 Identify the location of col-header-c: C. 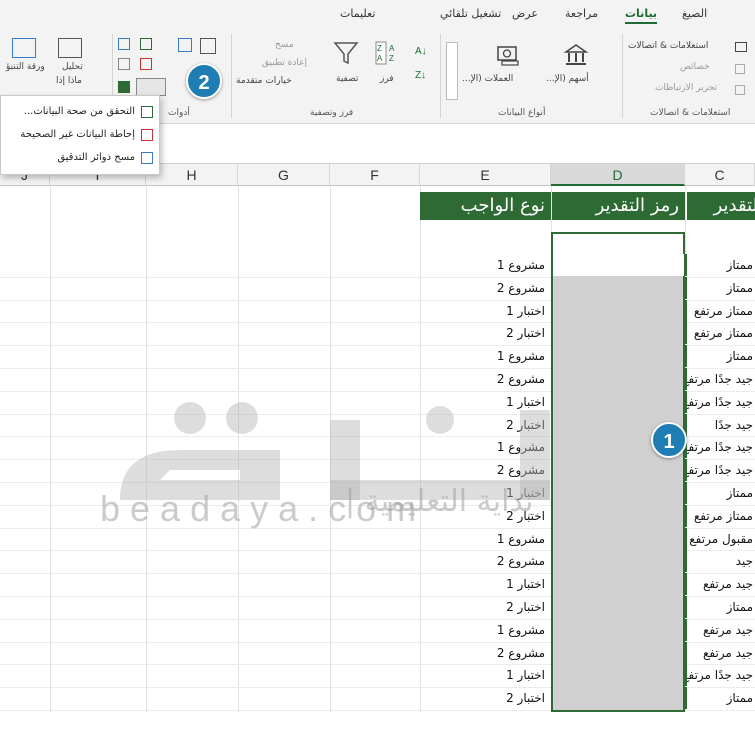
(720, 175).